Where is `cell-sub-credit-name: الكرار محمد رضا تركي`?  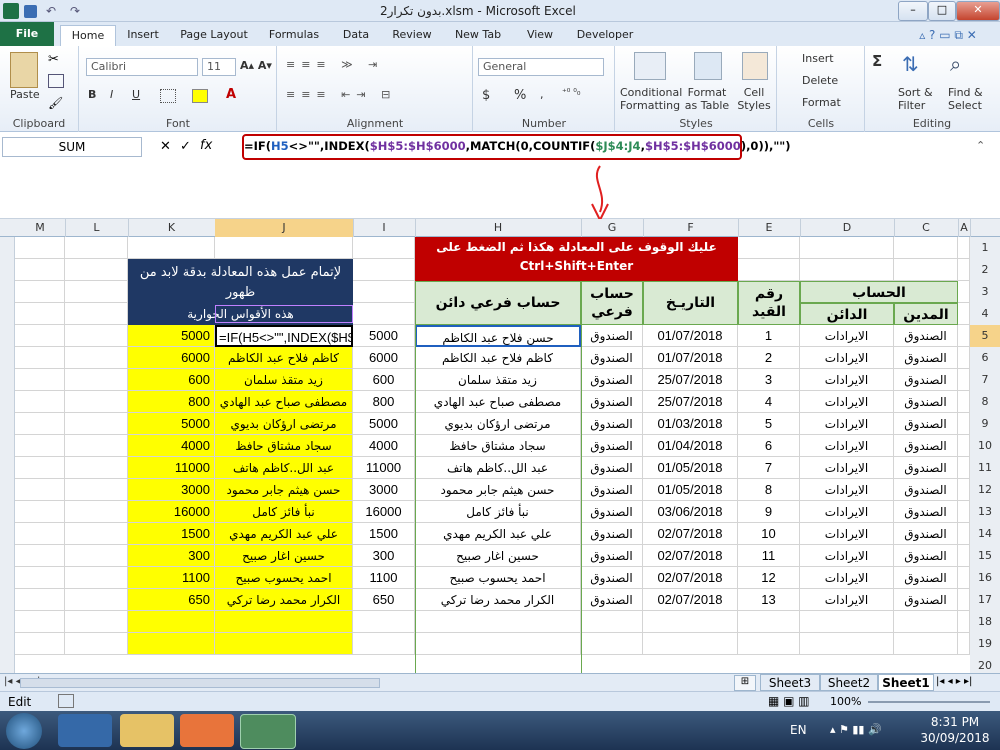
cell-sub-credit-name: الكرار محمد رضا تركي is located at coordinates (498, 600).